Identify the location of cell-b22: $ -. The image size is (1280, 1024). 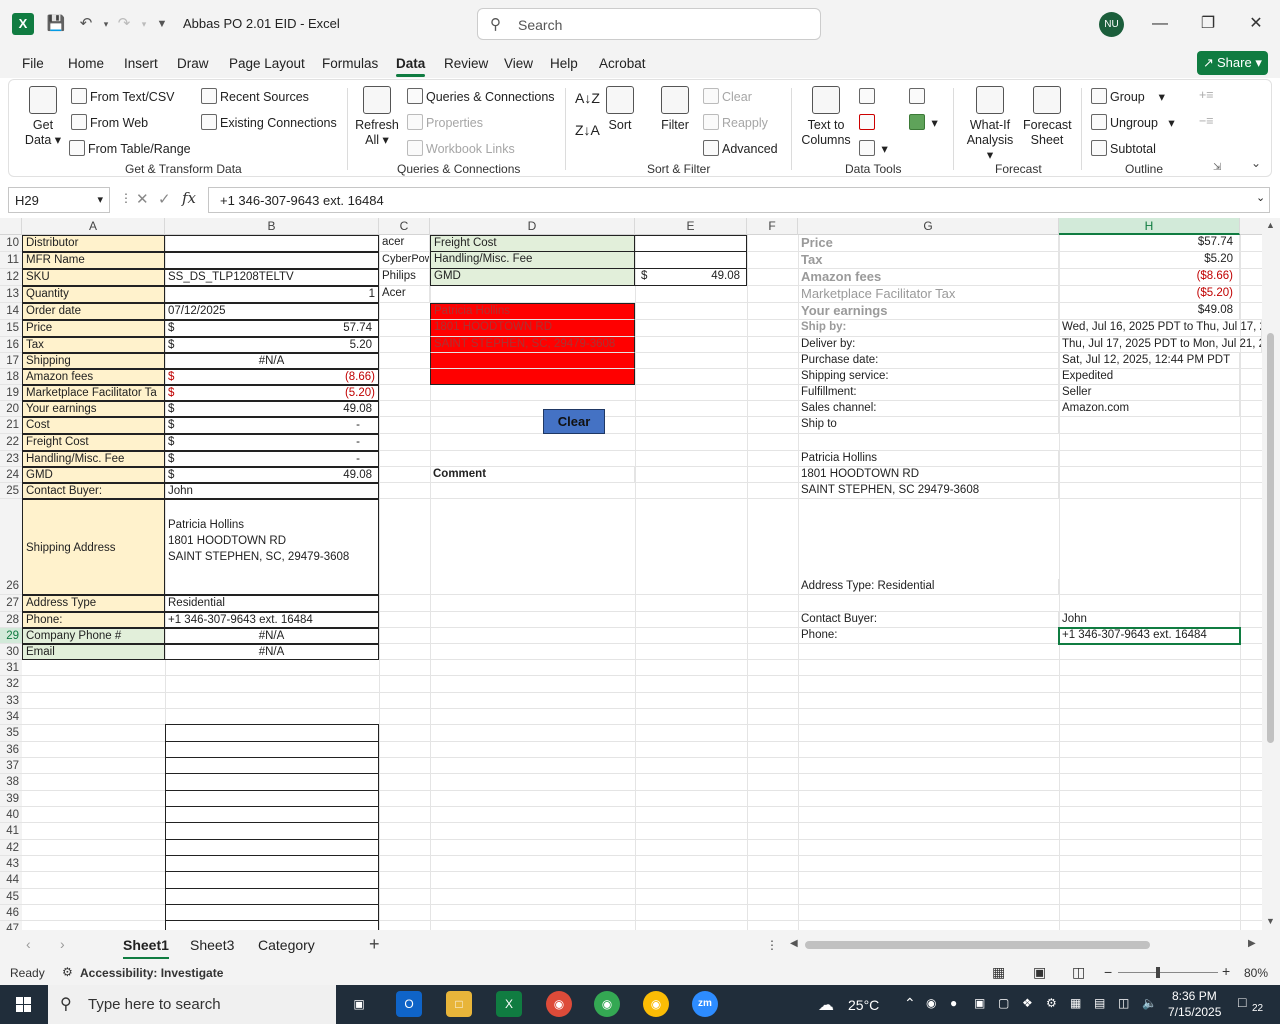
(272, 442).